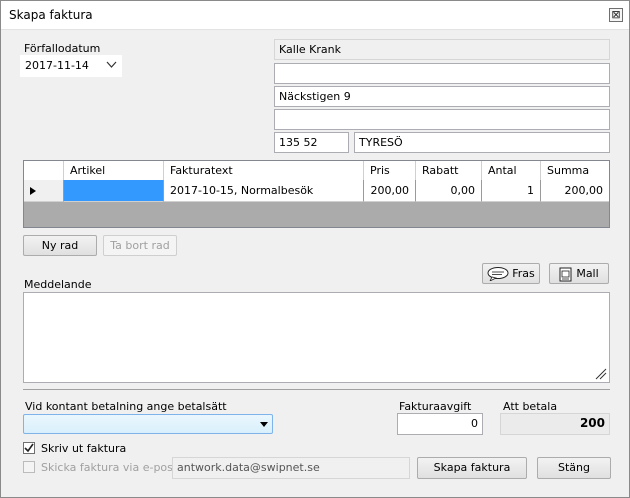 Image resolution: width=630 pixels, height=498 pixels. I want to click on template-button: Mall, so click(579, 273).